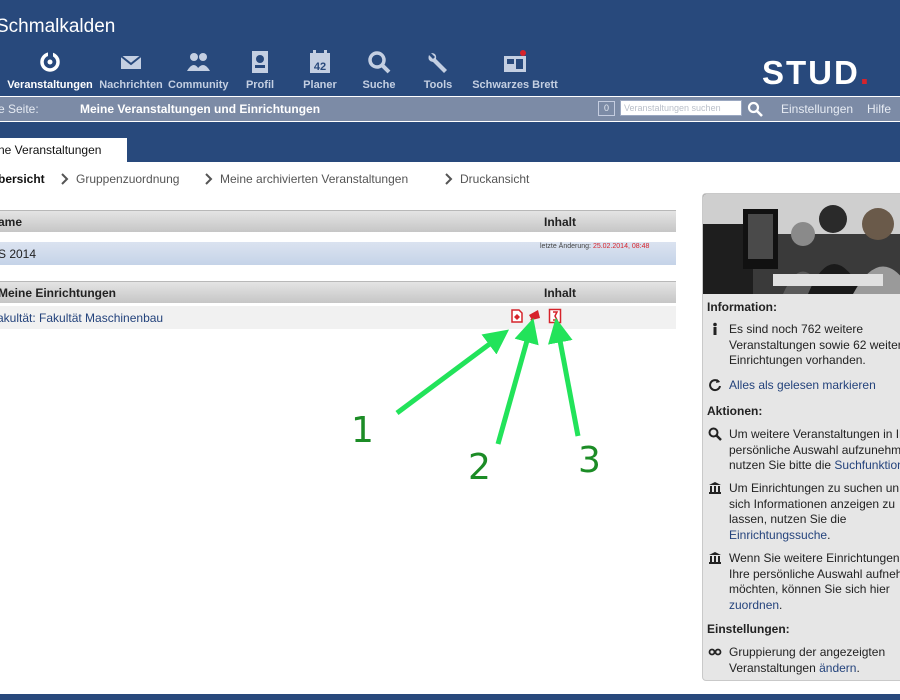  I want to click on nav-tools: Tools, so click(438, 71).